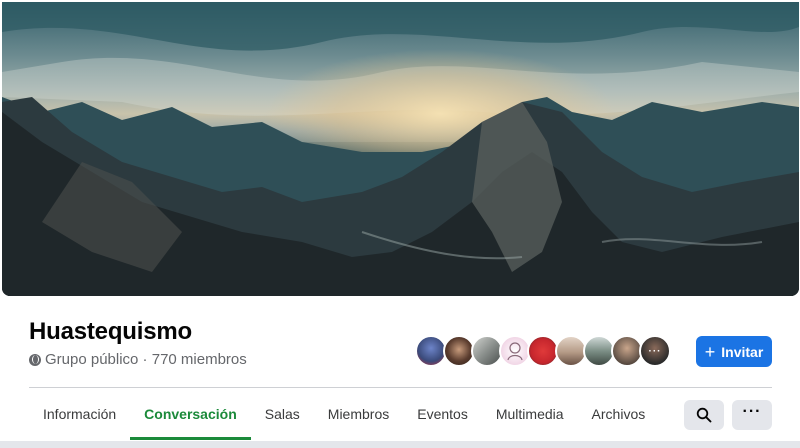 The height and width of the screenshot is (448, 800). What do you see at coordinates (752, 411) in the screenshot?
I see `more-icon: ···` at bounding box center [752, 411].